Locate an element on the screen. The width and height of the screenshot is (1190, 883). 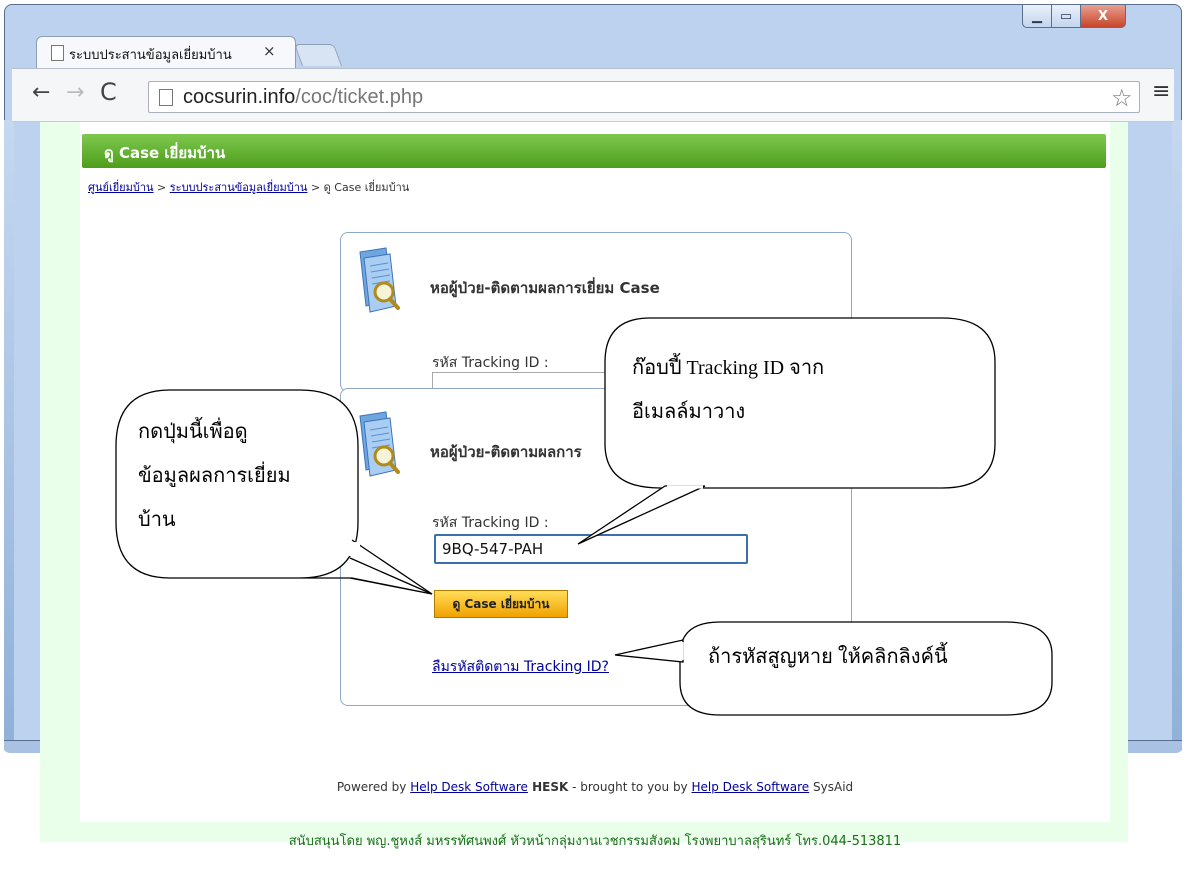
callout-bottom-text: ถ้ารหัสสูญหาย ให้คลิกลิงค์นี้ is located at coordinates (828, 657).